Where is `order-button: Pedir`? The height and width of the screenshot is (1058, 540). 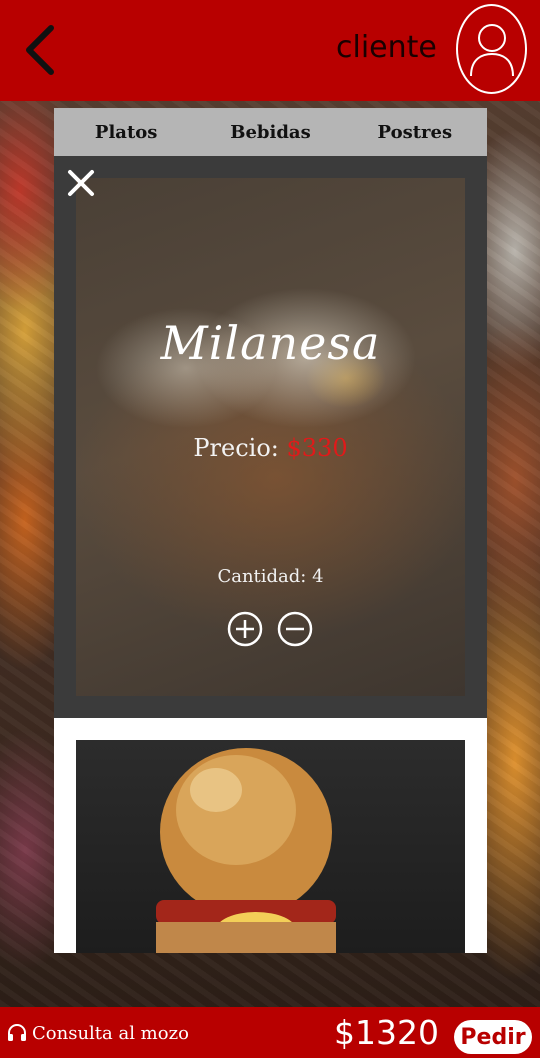 order-button: Pedir is located at coordinates (493, 1037).